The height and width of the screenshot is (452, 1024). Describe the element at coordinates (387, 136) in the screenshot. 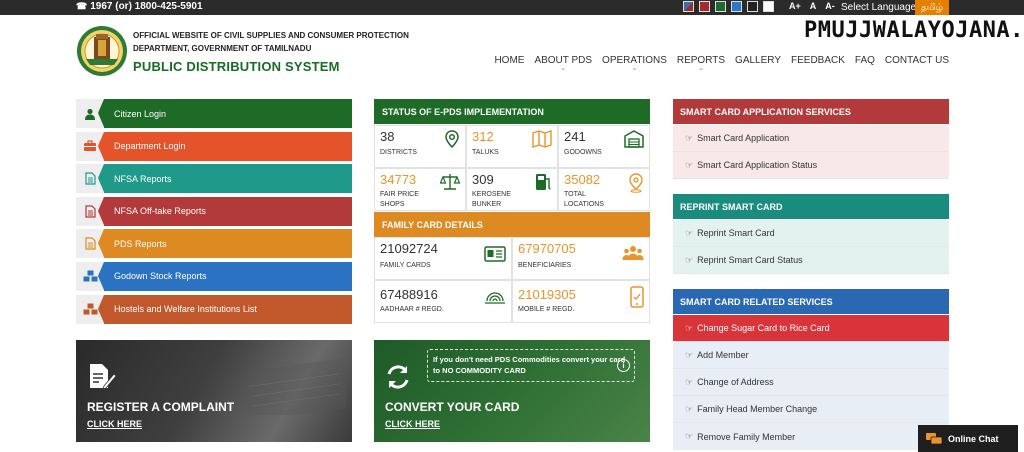

I see `stat-districts-value: 38` at that location.